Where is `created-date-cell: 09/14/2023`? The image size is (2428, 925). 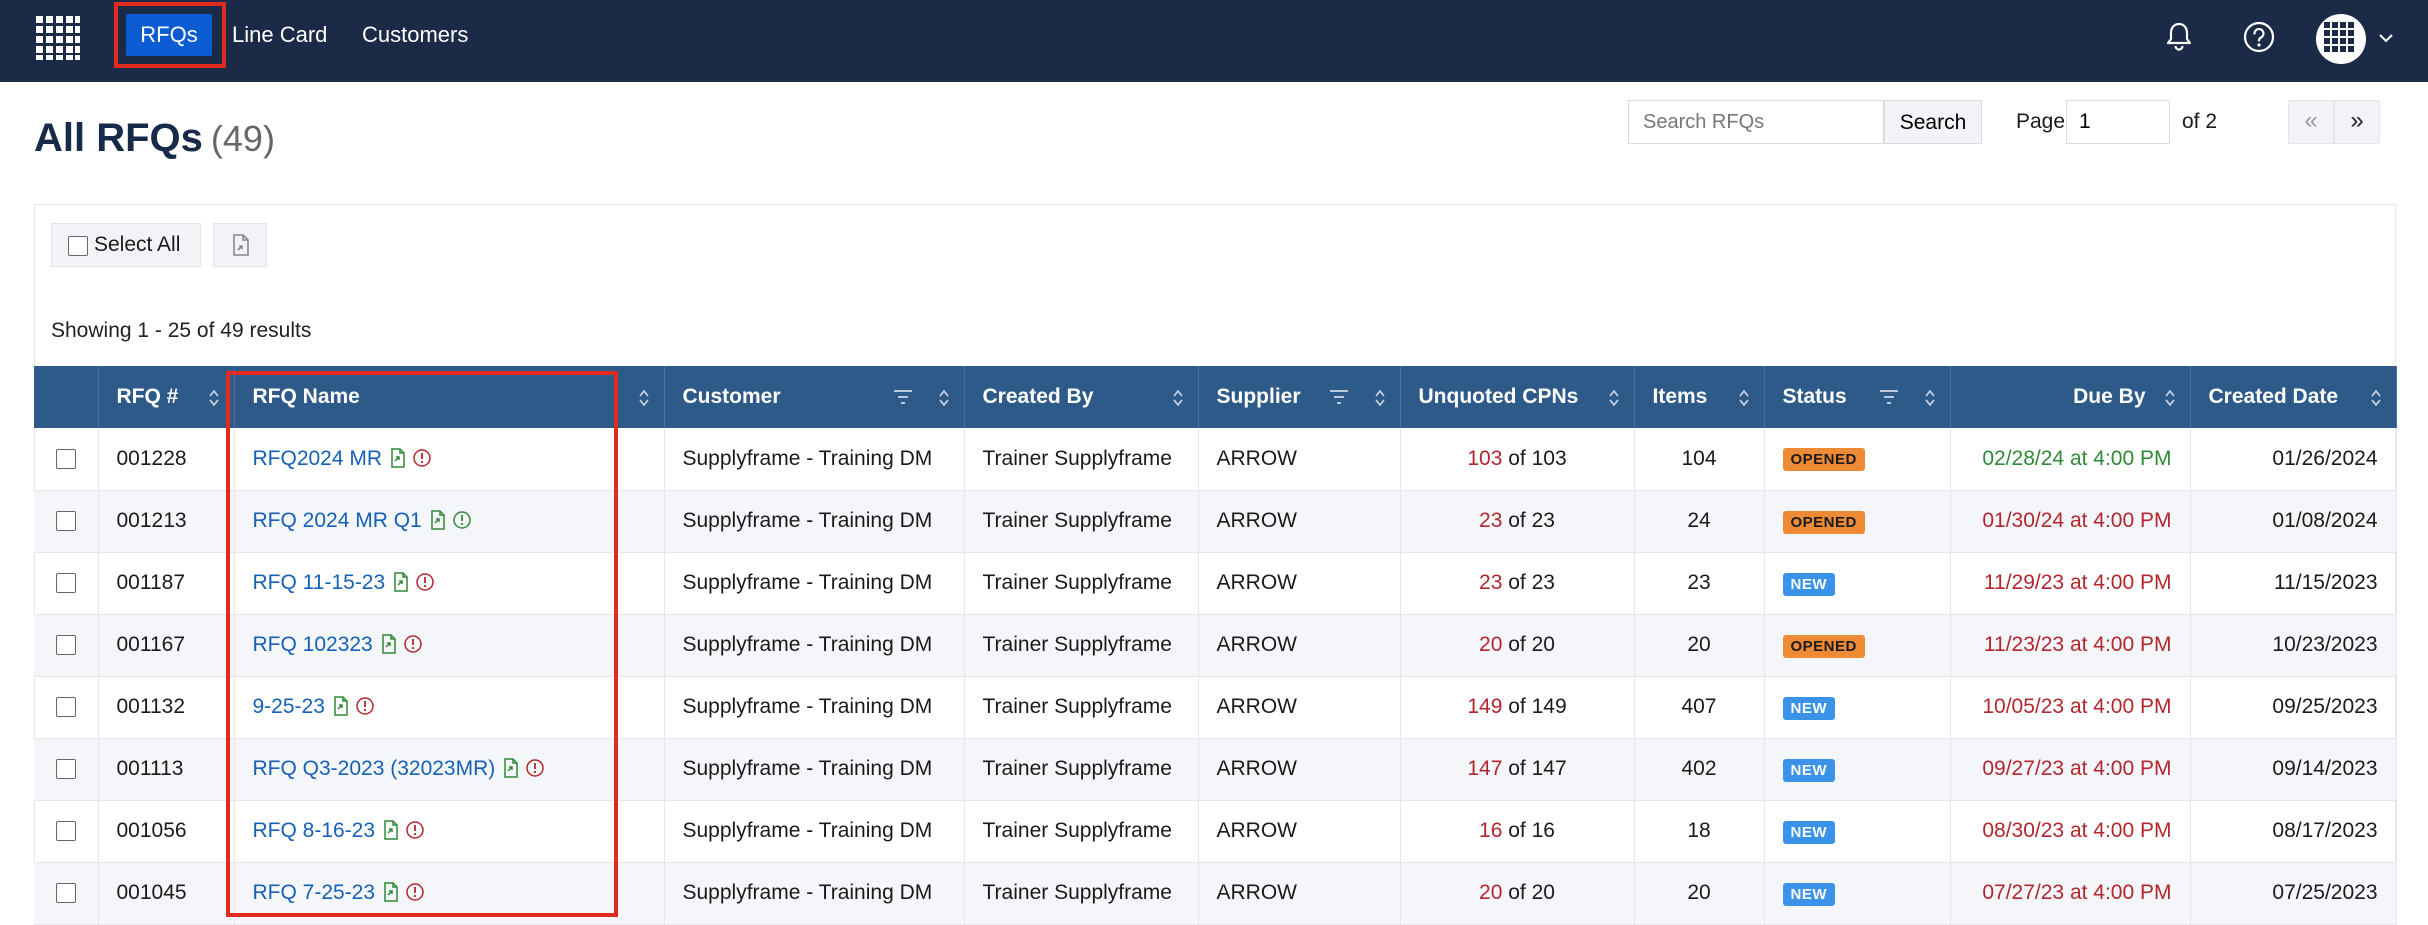
created-date-cell: 09/14/2023 is located at coordinates (2293, 769).